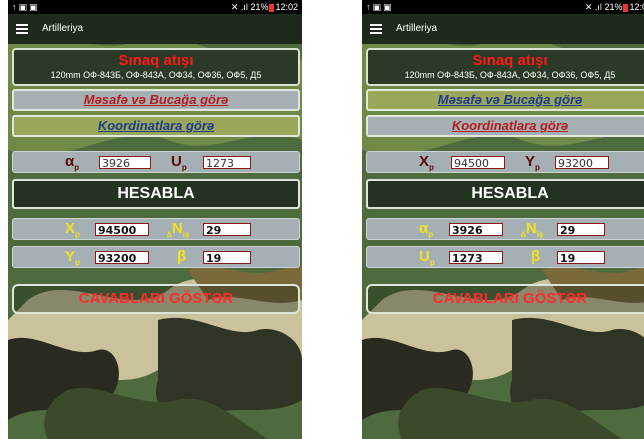 The image size is (644, 439). Describe the element at coordinates (505, 229) in the screenshot. I see `output-row-alpha-dn: αp 3926 ∆Niş 29` at that location.